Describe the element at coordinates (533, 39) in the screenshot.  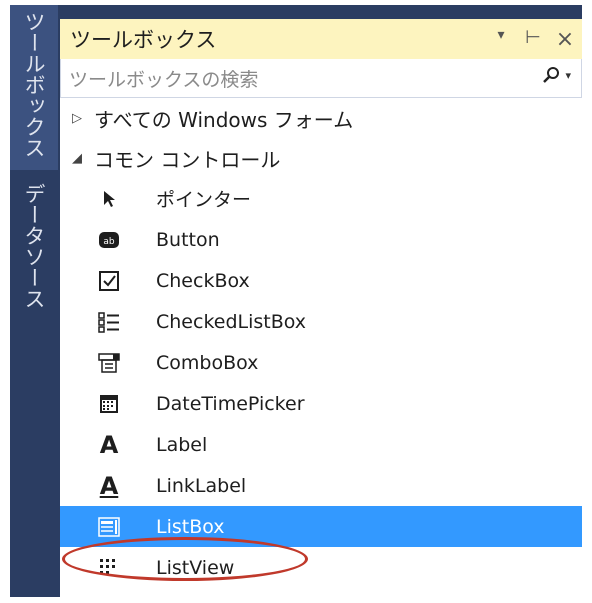
I see `pin-icon: ⊢` at that location.